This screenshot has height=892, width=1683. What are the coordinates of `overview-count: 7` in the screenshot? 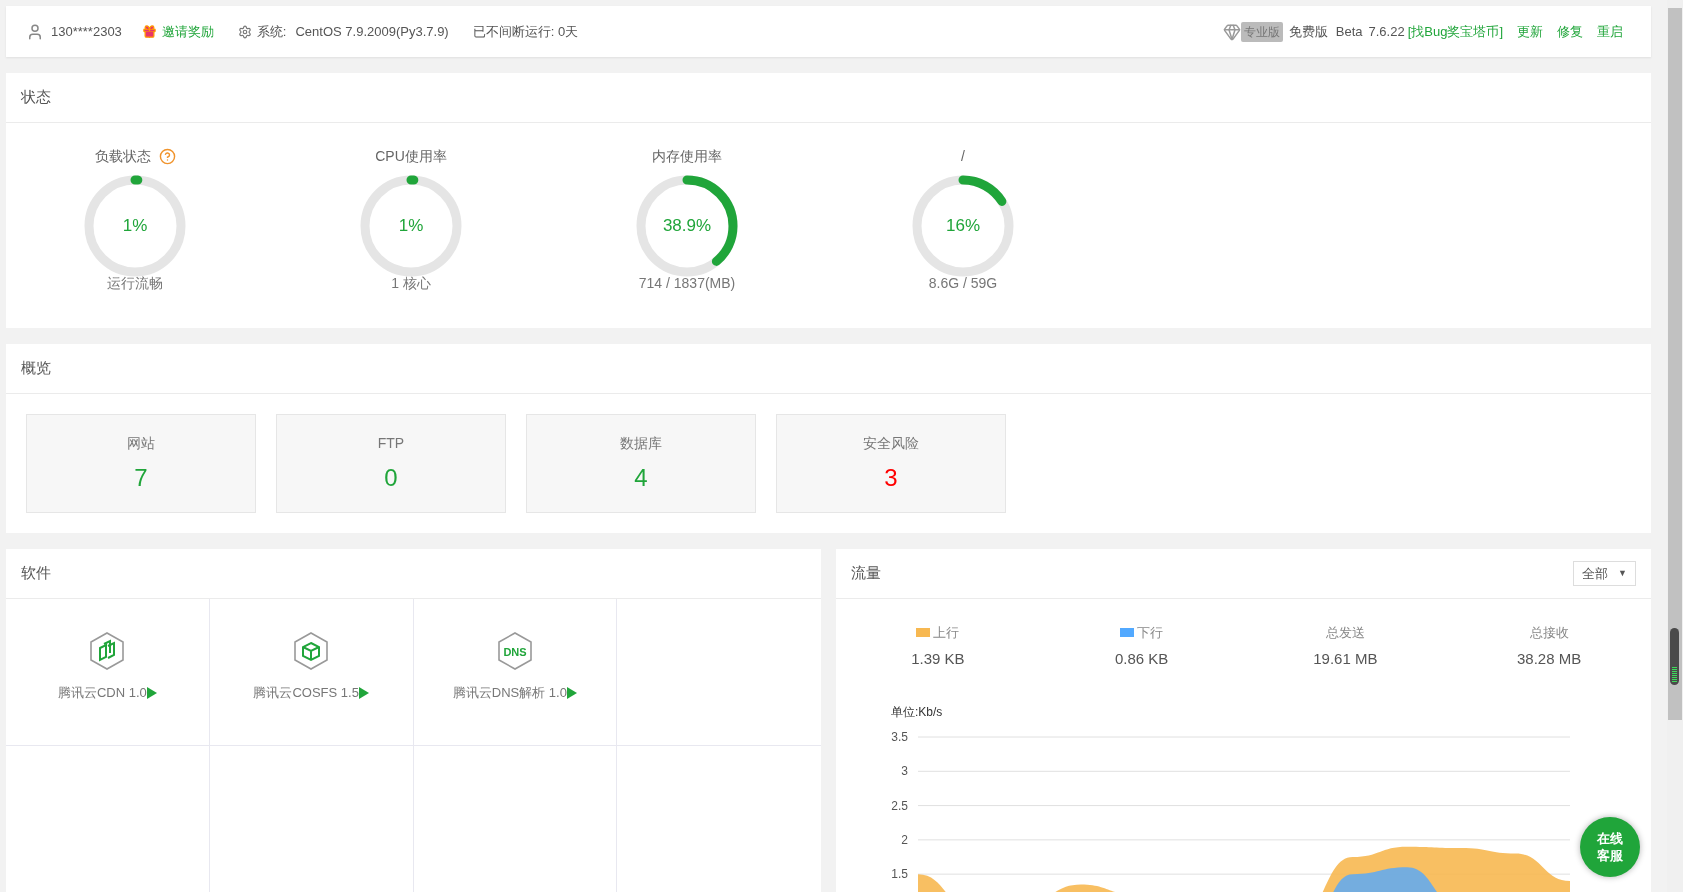 It's located at (141, 478).